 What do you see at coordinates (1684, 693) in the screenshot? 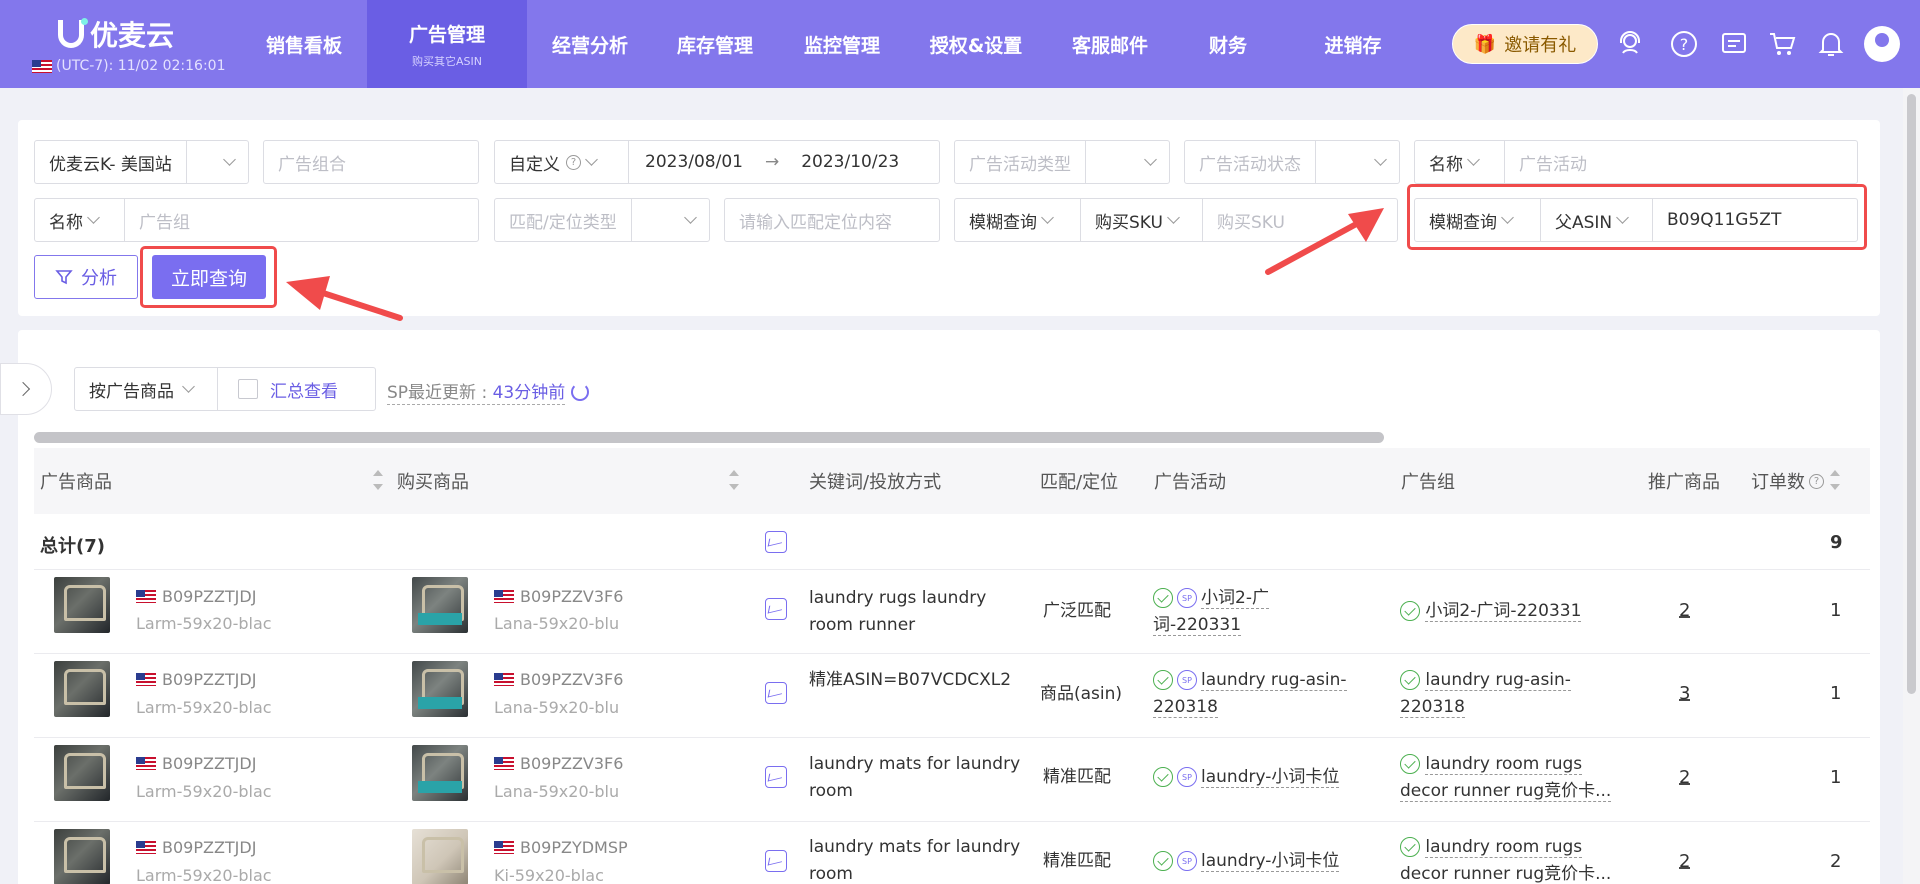
I see `promoted-count: 3` at bounding box center [1684, 693].